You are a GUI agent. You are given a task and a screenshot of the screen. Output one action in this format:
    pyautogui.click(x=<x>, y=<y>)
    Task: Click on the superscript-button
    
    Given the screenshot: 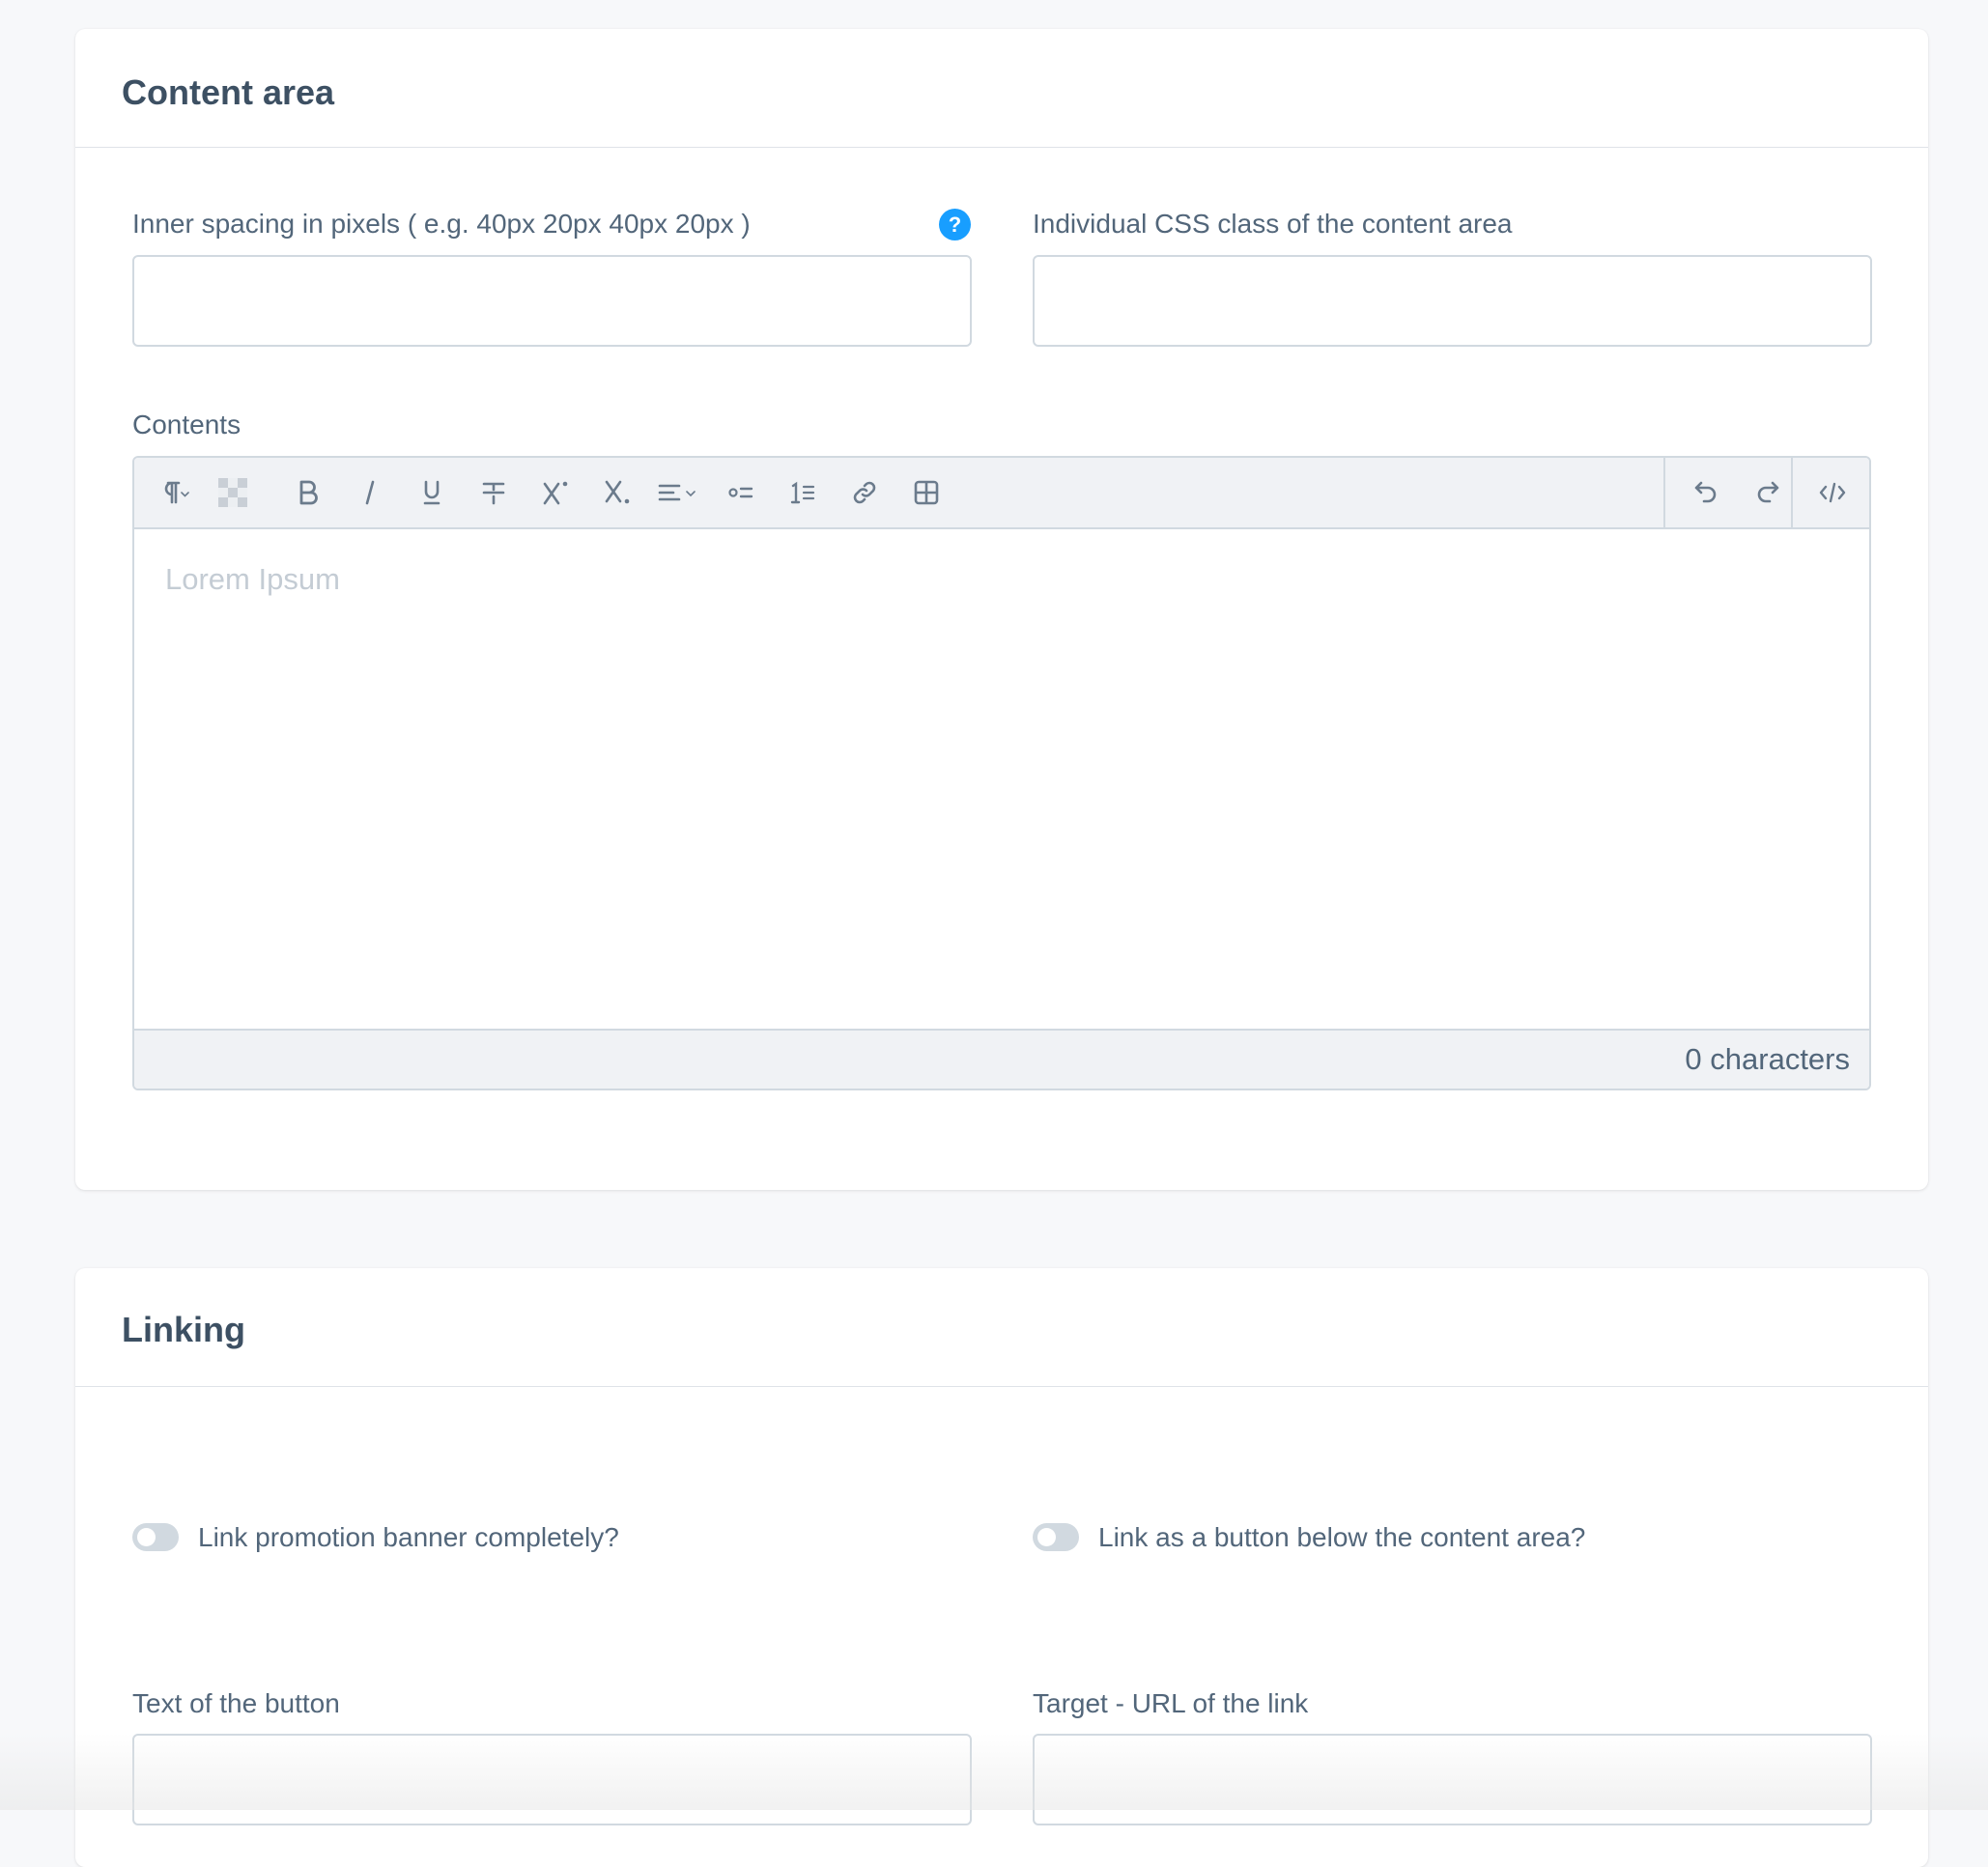 What is the action you would take?
    pyautogui.click(x=555, y=492)
    